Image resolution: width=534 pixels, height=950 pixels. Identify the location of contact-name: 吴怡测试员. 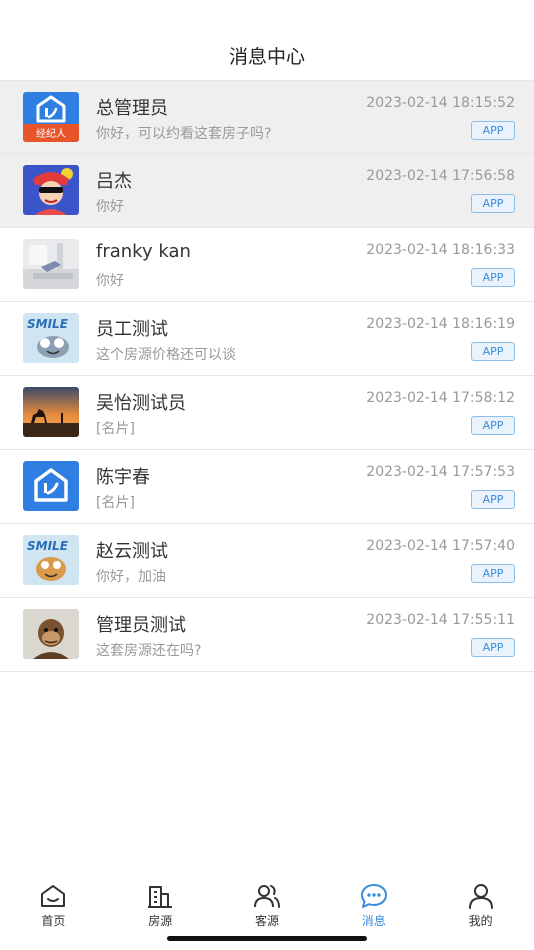
(141, 403).